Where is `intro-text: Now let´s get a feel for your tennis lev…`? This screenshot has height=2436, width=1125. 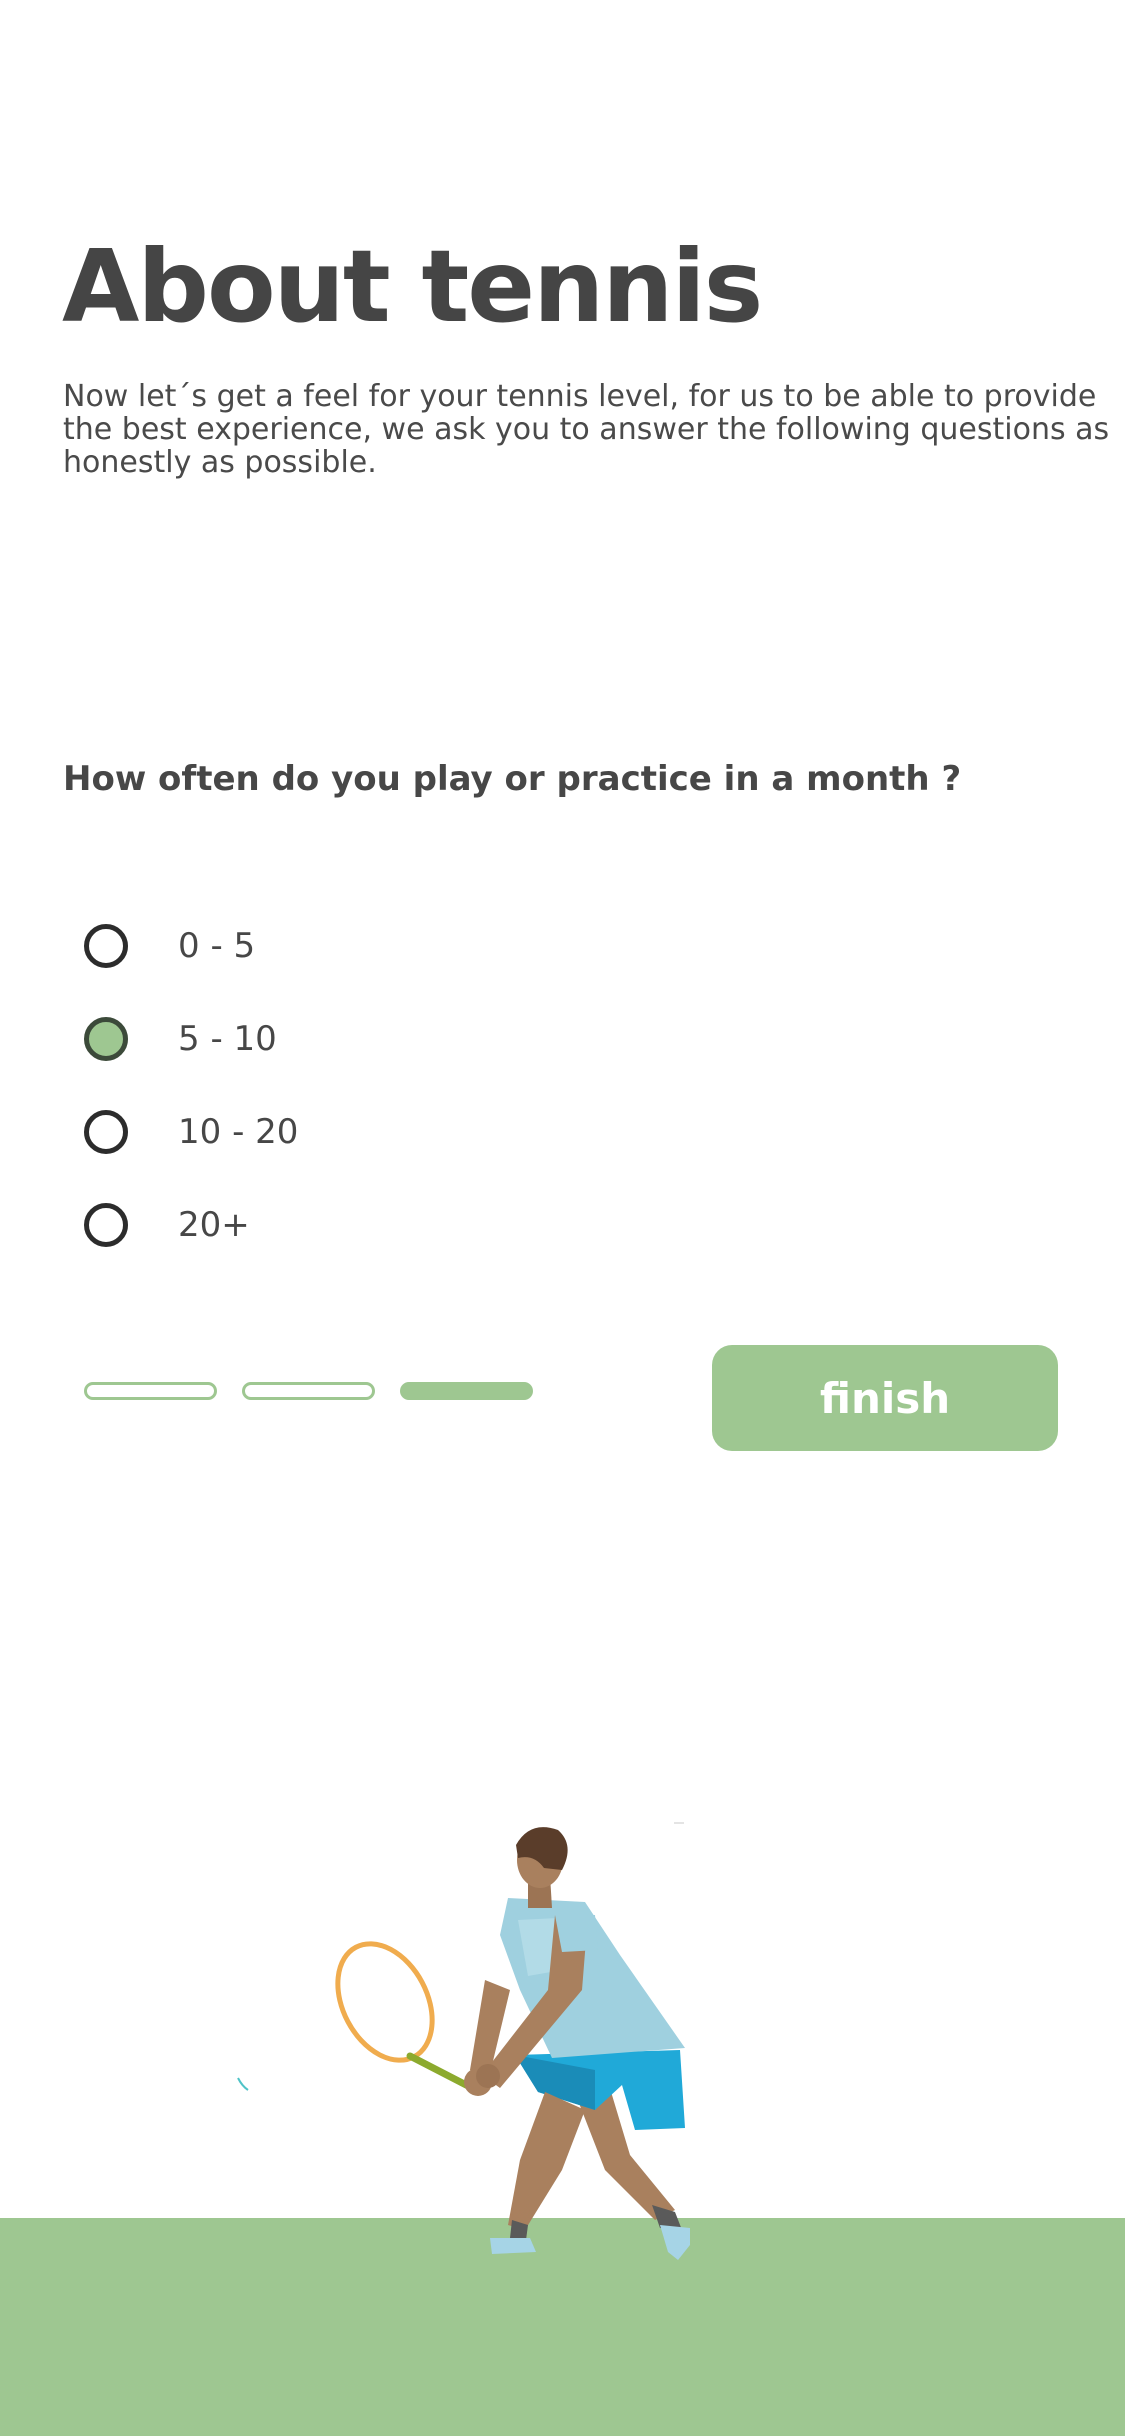
intro-text: Now let´s get a feel for your tennis lev… is located at coordinates (586, 429).